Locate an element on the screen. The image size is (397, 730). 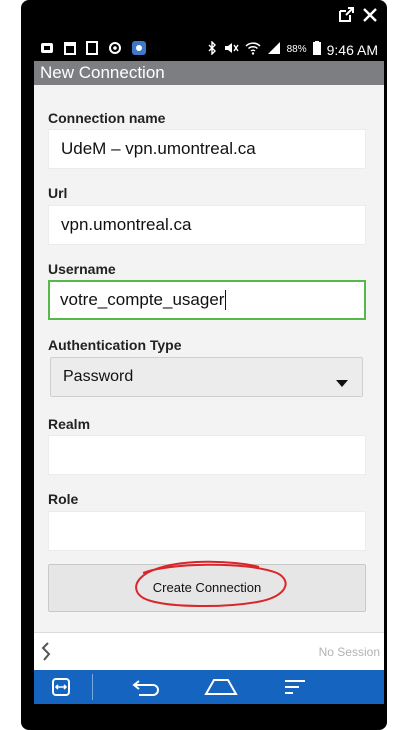
app-header: New Connection is located at coordinates (209, 73).